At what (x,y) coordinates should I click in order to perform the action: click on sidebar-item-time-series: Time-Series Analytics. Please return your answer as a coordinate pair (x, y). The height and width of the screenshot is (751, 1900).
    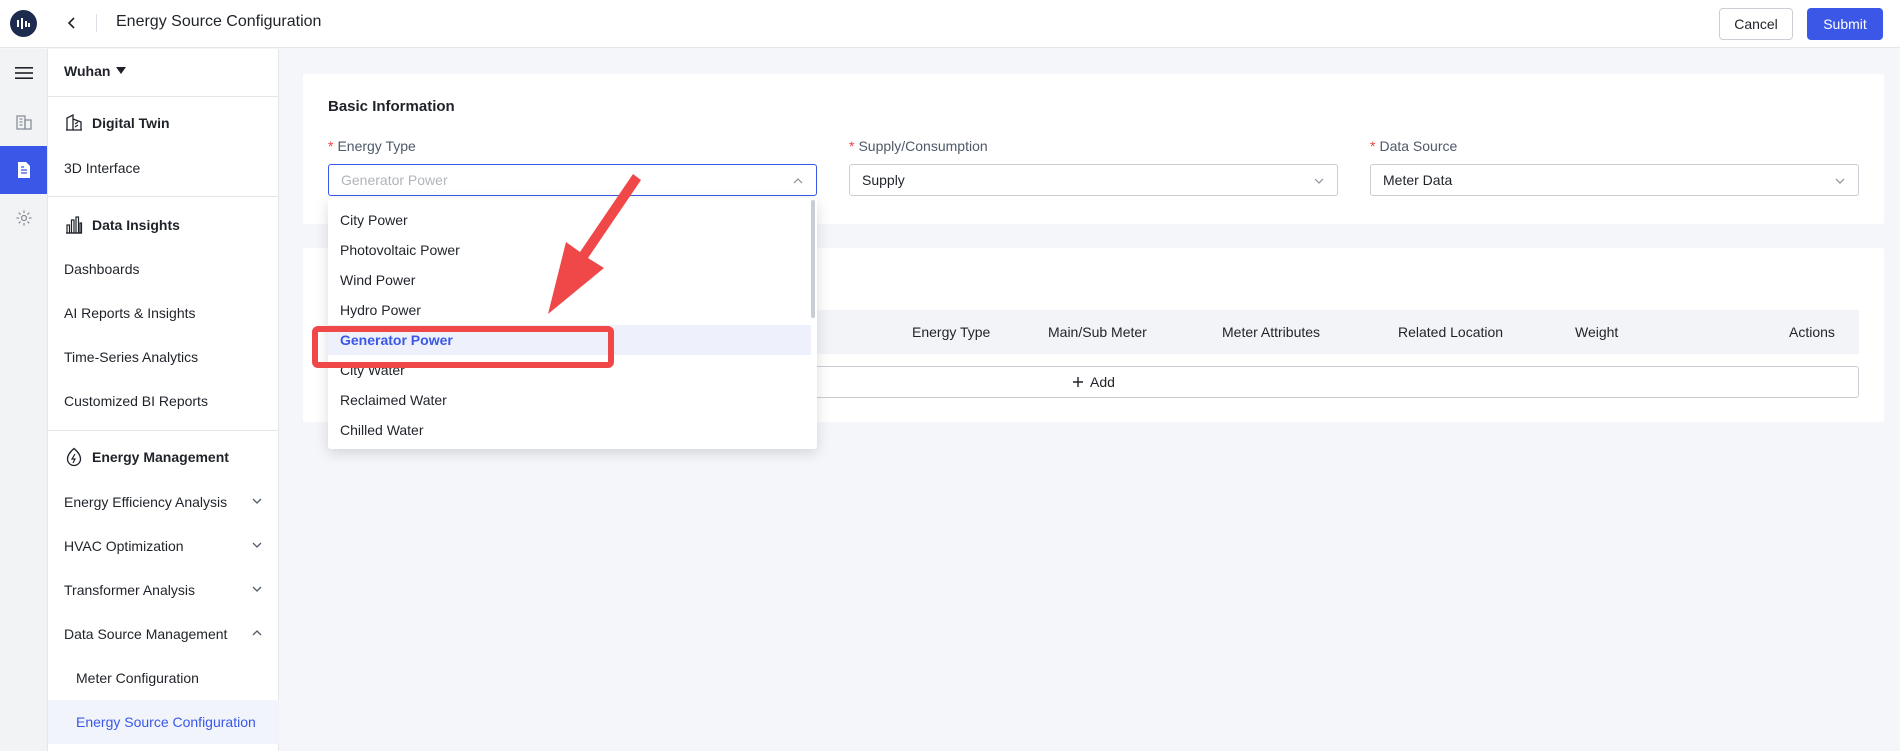
    Looking at the image, I should click on (163, 357).